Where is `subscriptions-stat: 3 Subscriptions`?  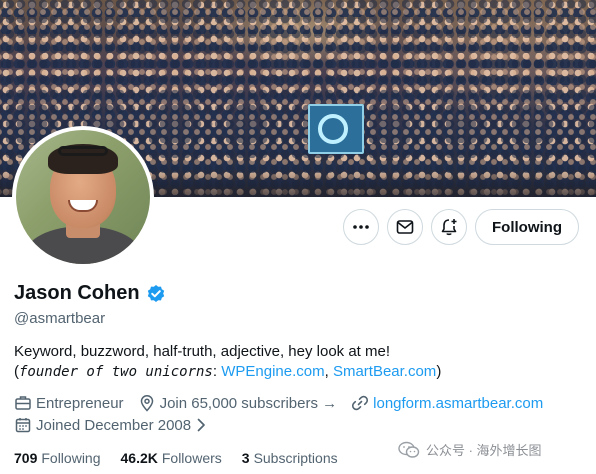 subscriptions-stat: 3 Subscriptions is located at coordinates (290, 458).